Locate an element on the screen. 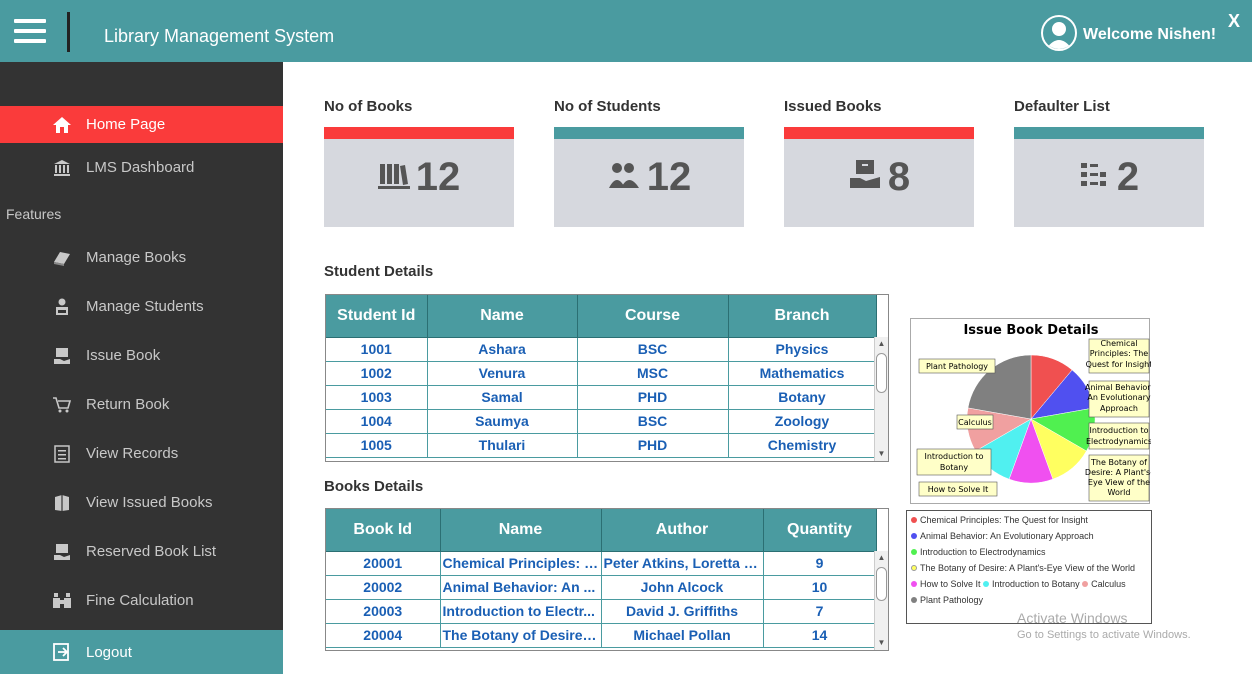  sidebar-item-view-records: View Records is located at coordinates (141, 453).